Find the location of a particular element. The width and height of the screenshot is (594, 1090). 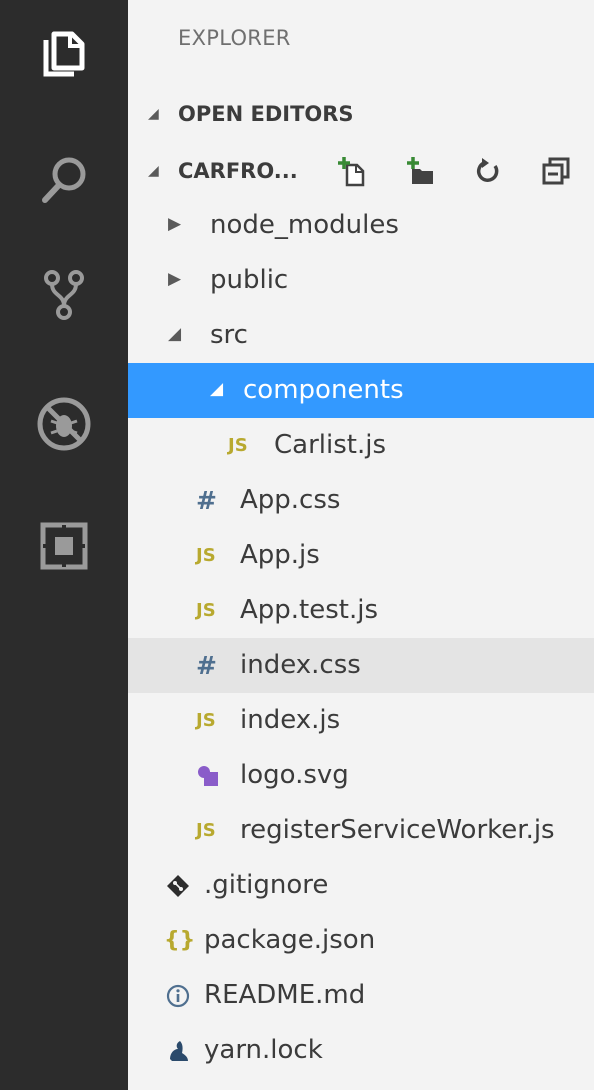

tree-item-label: node_modules is located at coordinates (304, 225).